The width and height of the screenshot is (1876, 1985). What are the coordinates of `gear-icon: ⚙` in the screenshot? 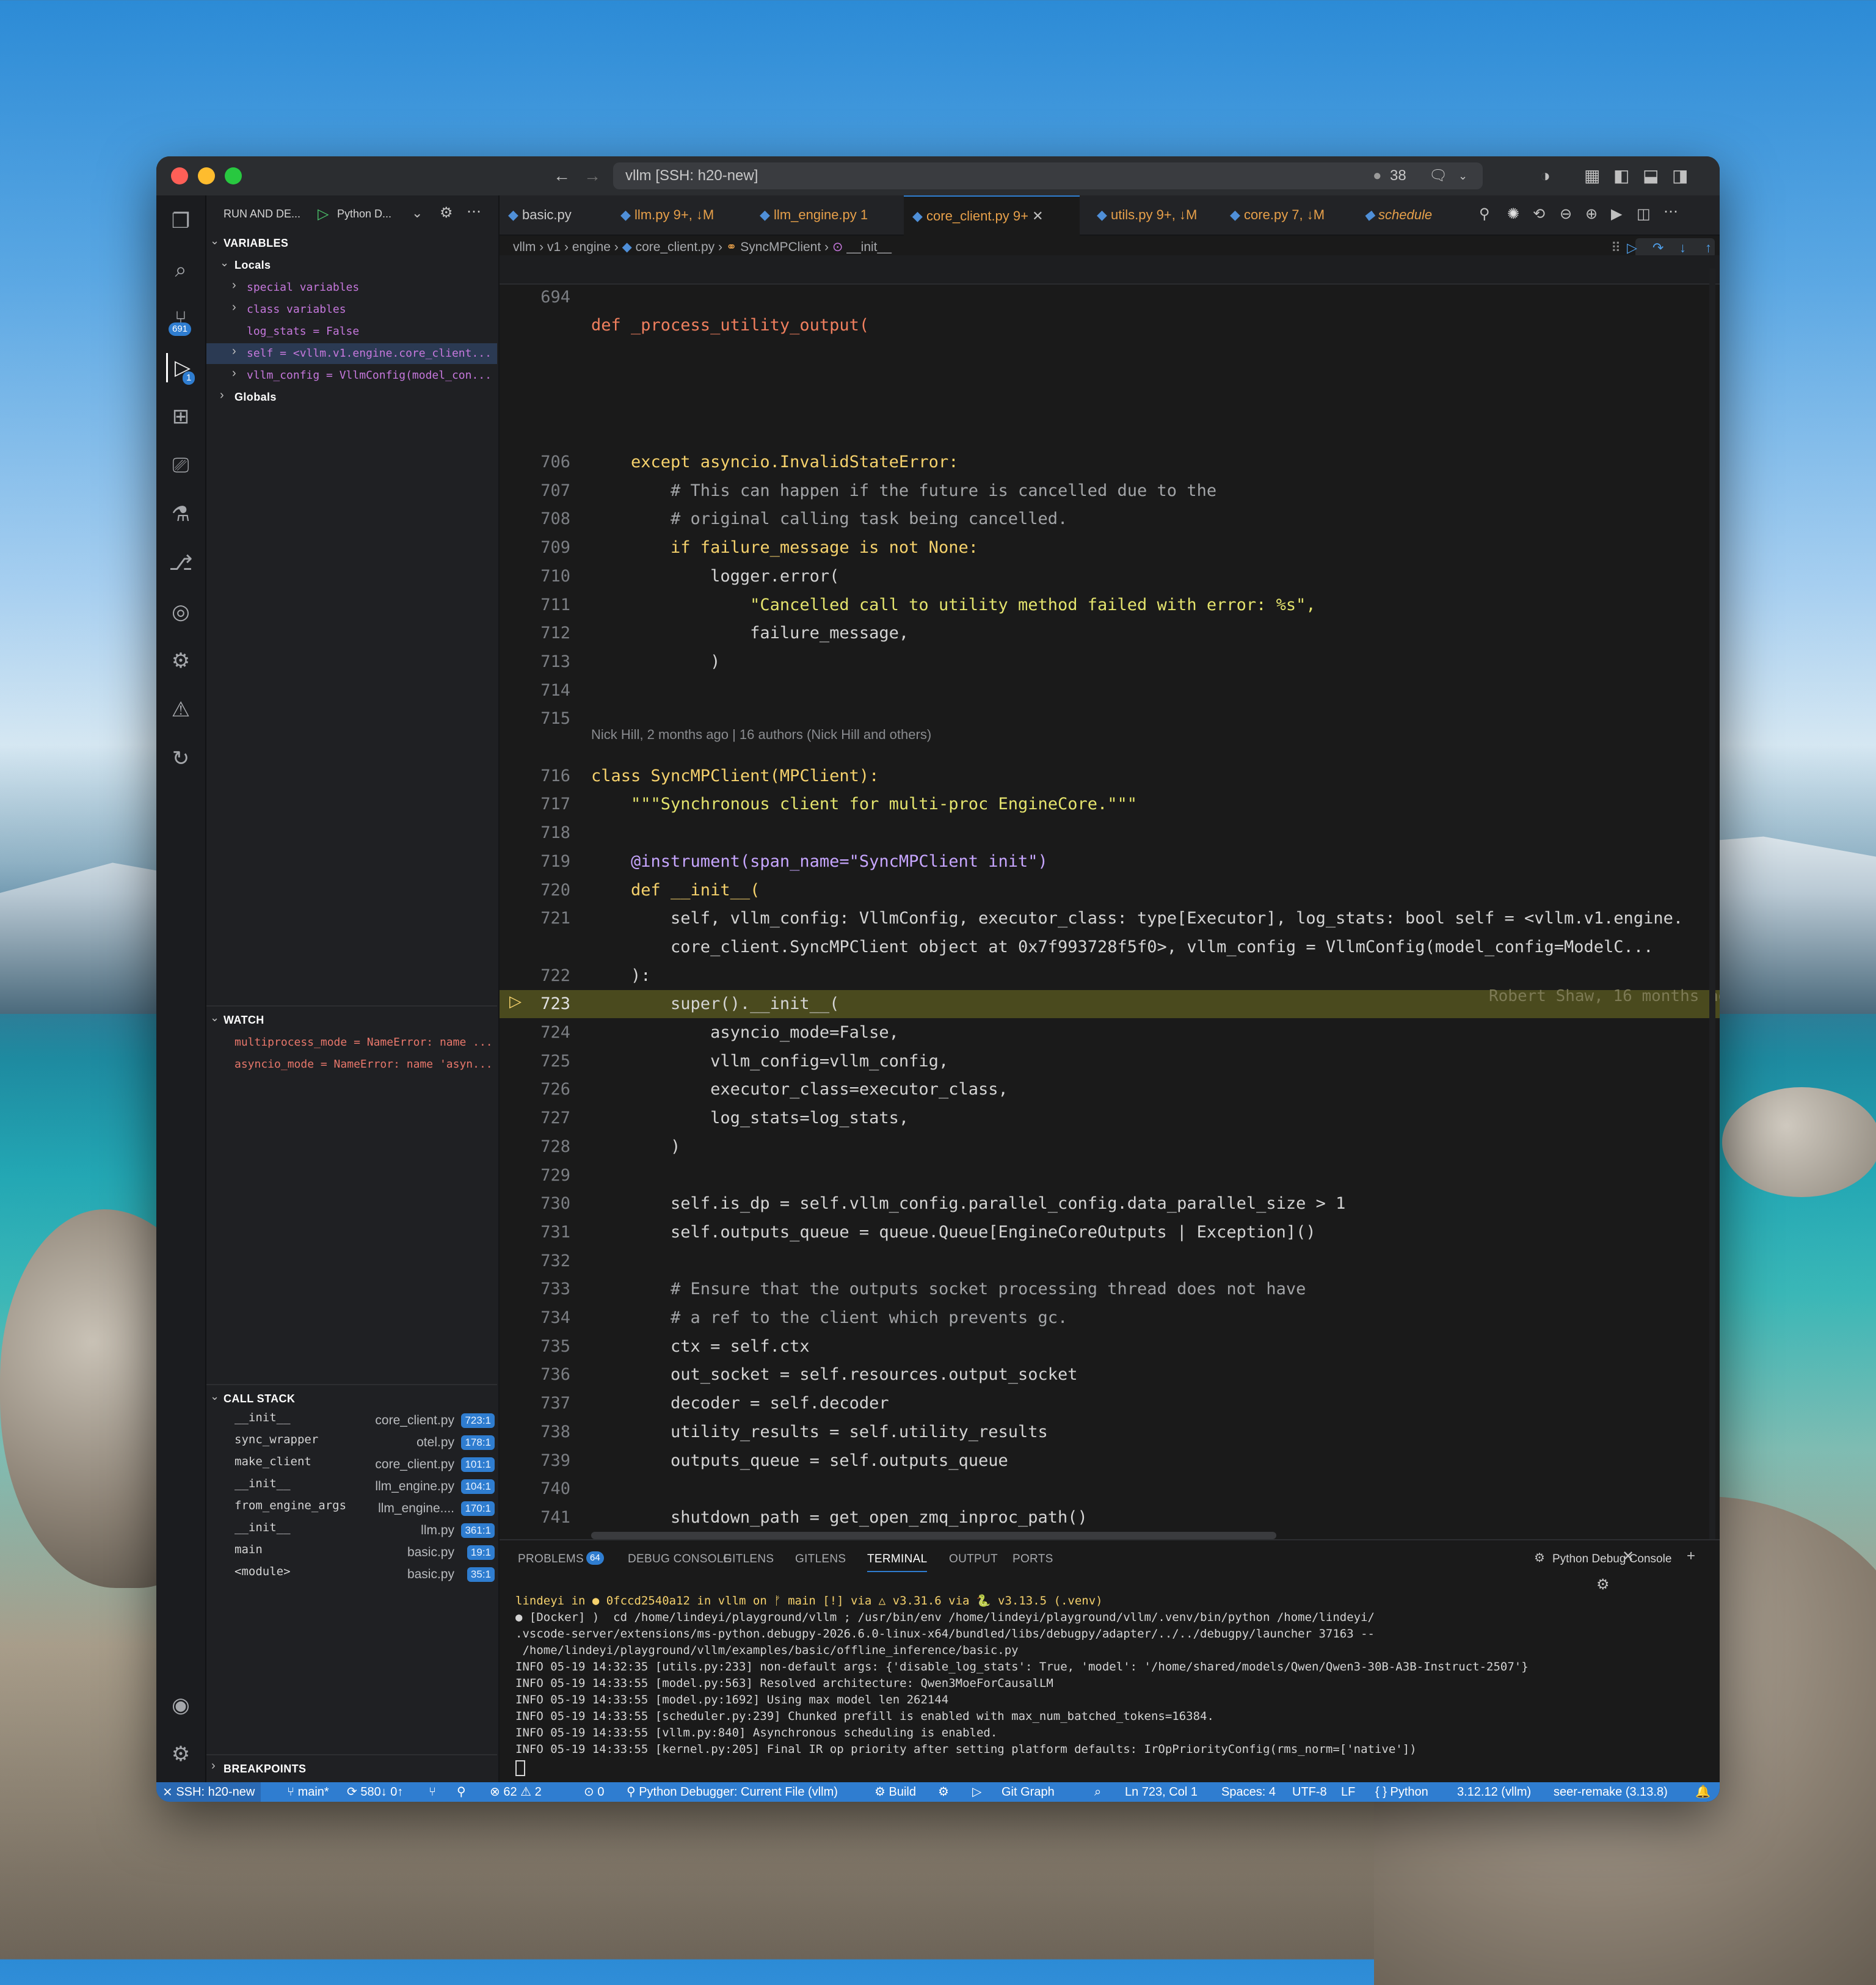 It's located at (446, 213).